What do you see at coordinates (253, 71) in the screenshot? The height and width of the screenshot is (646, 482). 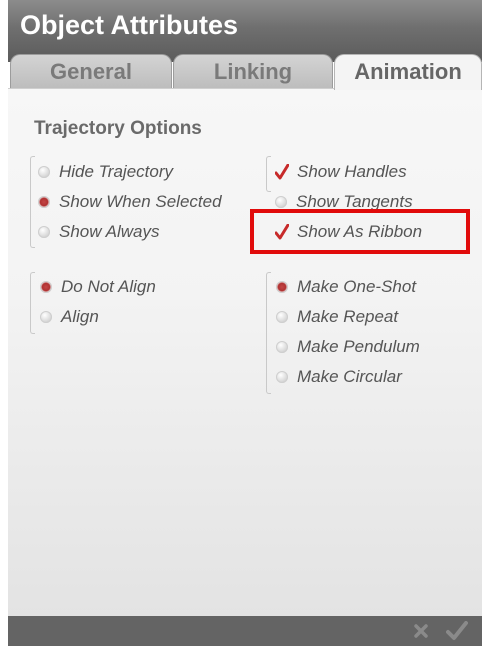 I see `tab-linking: Linking` at bounding box center [253, 71].